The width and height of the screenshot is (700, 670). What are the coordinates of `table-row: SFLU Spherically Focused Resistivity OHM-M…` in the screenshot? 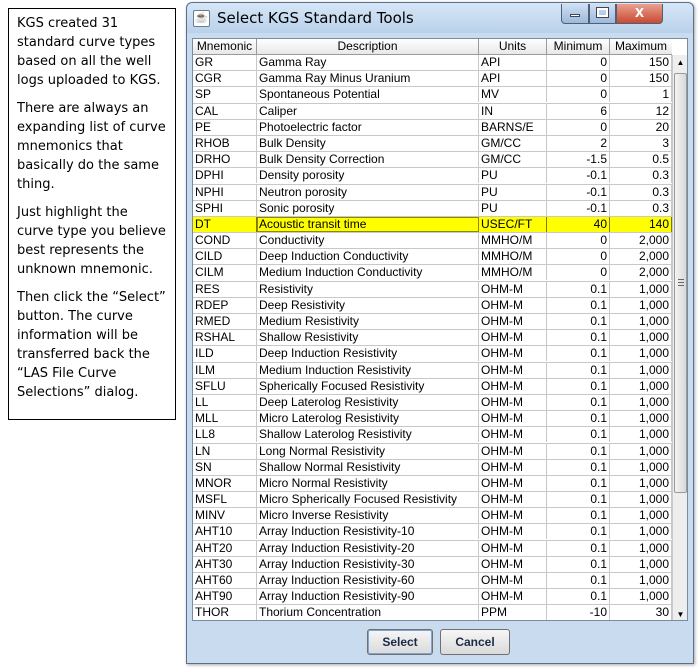 It's located at (432, 386).